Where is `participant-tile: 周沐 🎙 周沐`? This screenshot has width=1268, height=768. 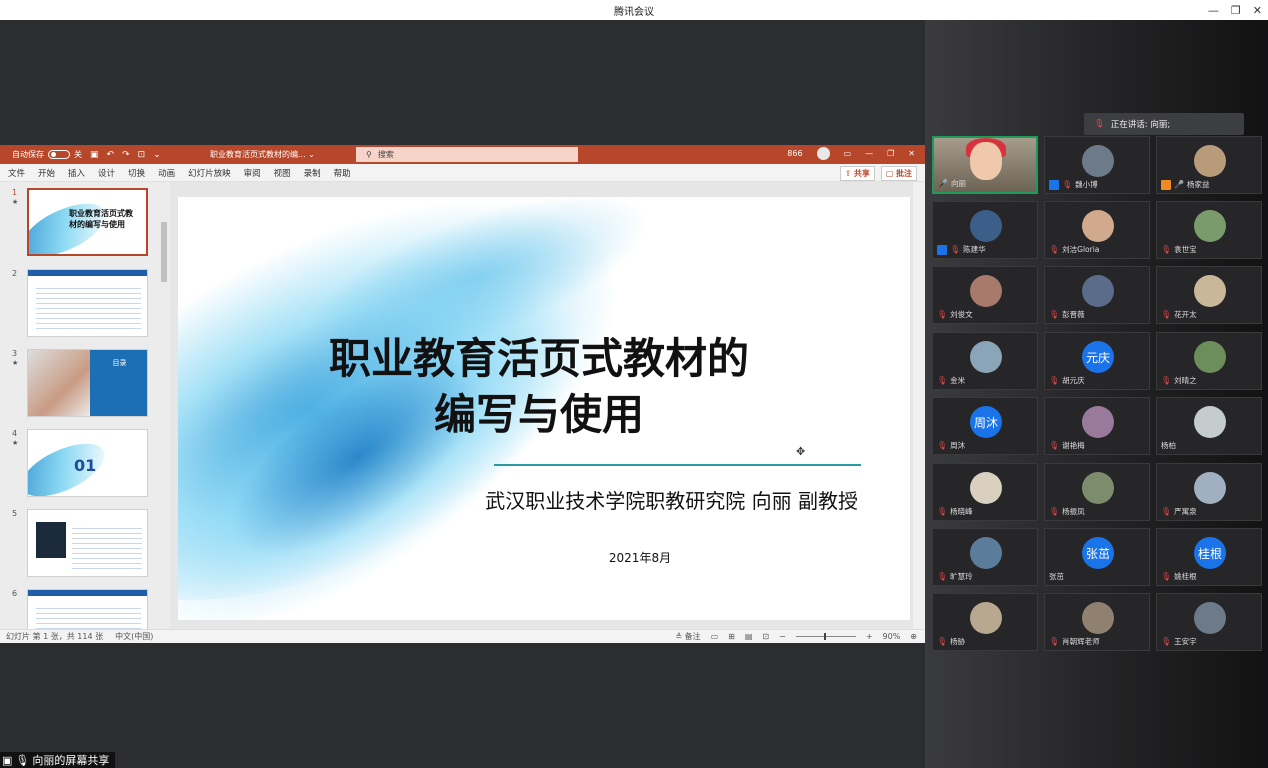
participant-tile: 周沐 🎙 周沐 is located at coordinates (985, 426).